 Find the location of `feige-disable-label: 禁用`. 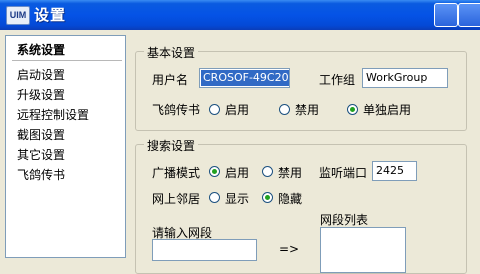

feige-disable-label: 禁用 is located at coordinates (307, 109).